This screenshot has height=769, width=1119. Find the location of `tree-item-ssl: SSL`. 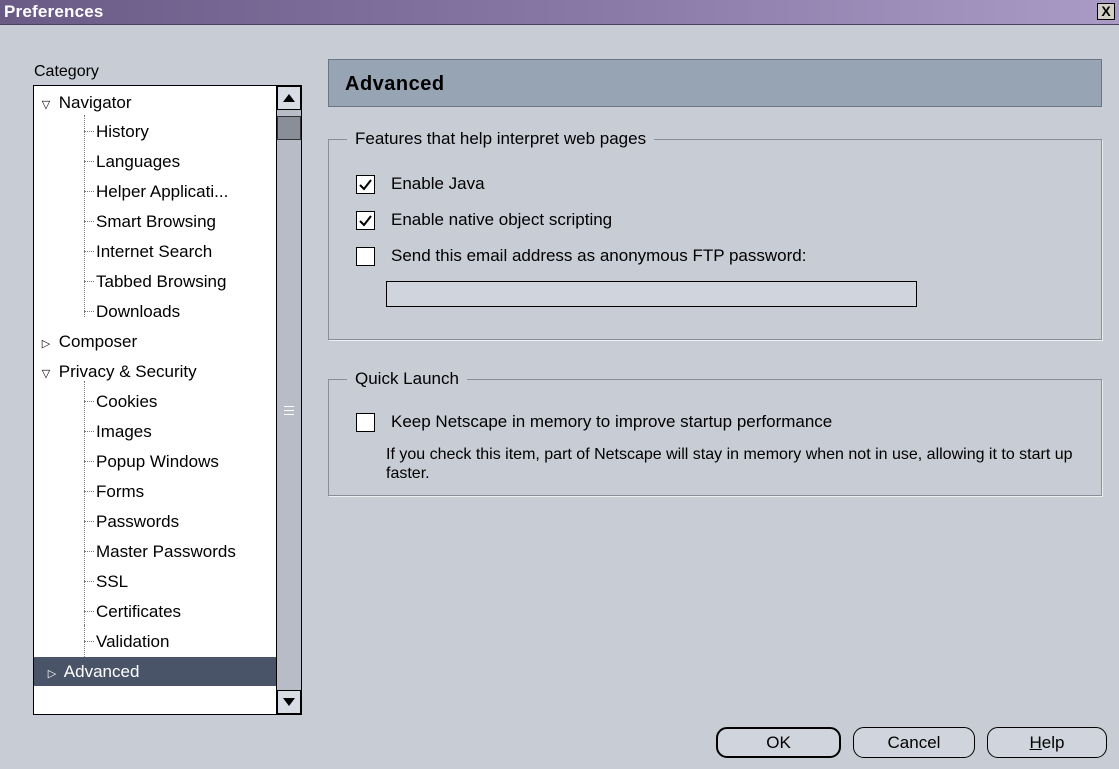

tree-item-ssl: SSL is located at coordinates (155, 581).